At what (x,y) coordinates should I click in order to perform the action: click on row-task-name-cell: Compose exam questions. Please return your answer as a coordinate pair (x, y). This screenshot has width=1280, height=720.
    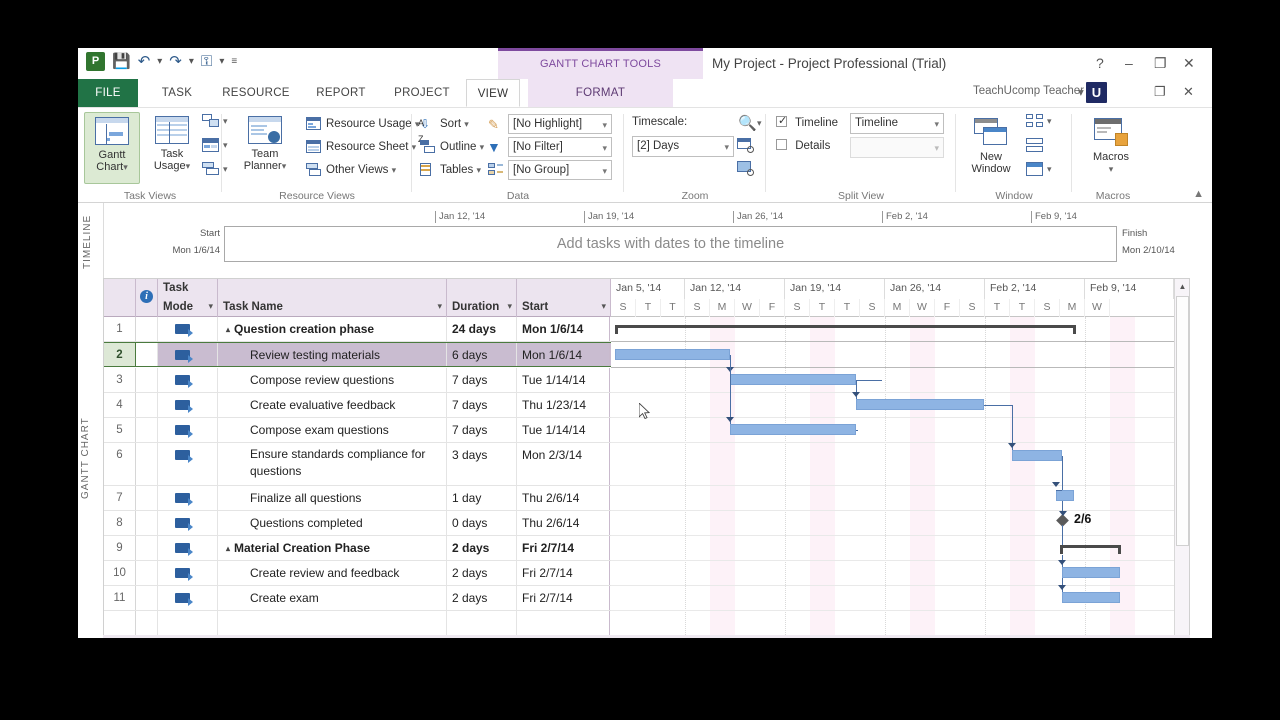
    Looking at the image, I should click on (332, 430).